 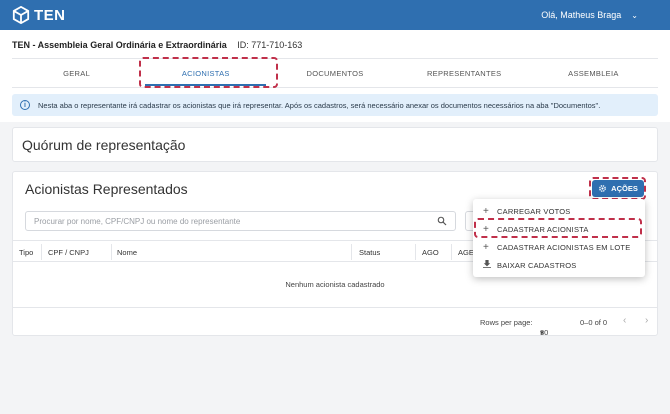 I want to click on menu-item-label: CADASTRAR ACIONISTA, so click(x=543, y=229).